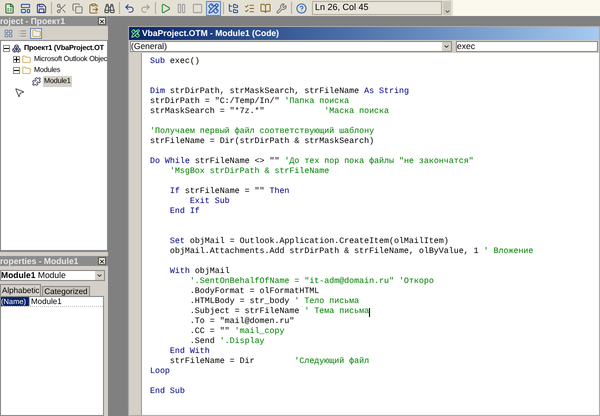 This screenshot has width=600, height=416. I want to click on code-line: Set objMail = Outlook.Application.CreateItem(olMailItem), so click(308, 242).